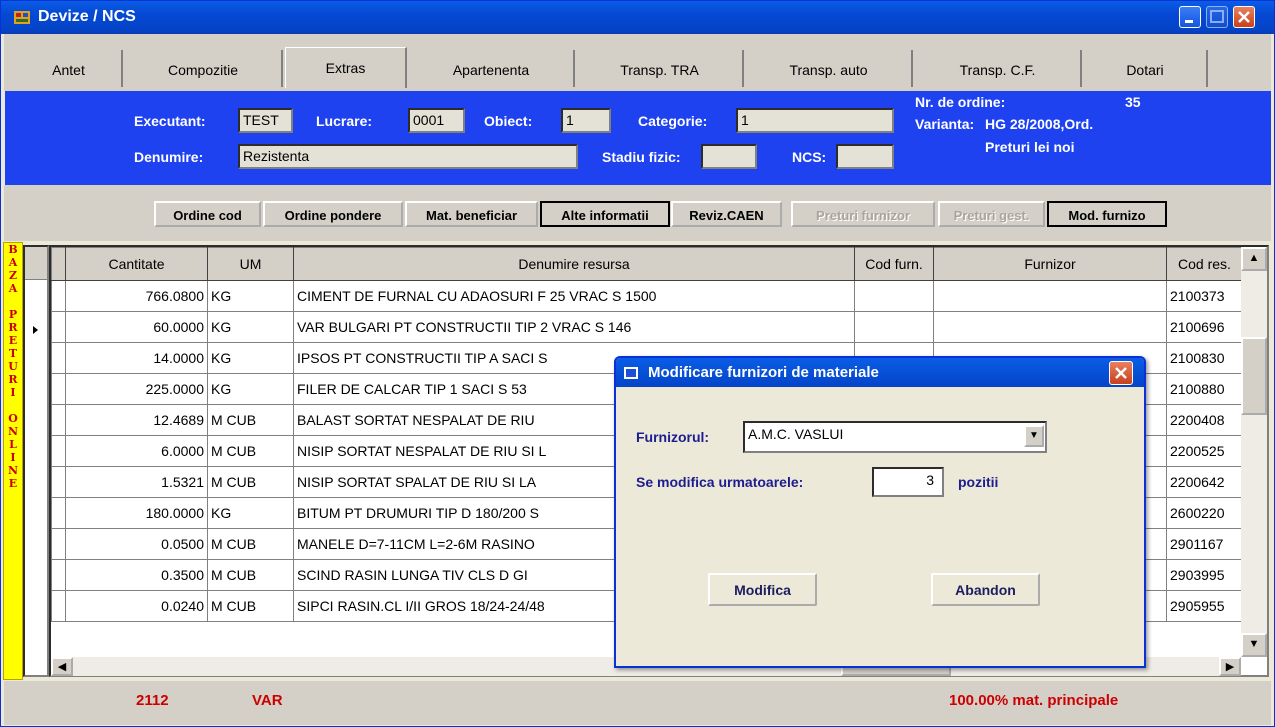  Describe the element at coordinates (136, 575) in the screenshot. I see `table-cell: 0.3500` at that location.